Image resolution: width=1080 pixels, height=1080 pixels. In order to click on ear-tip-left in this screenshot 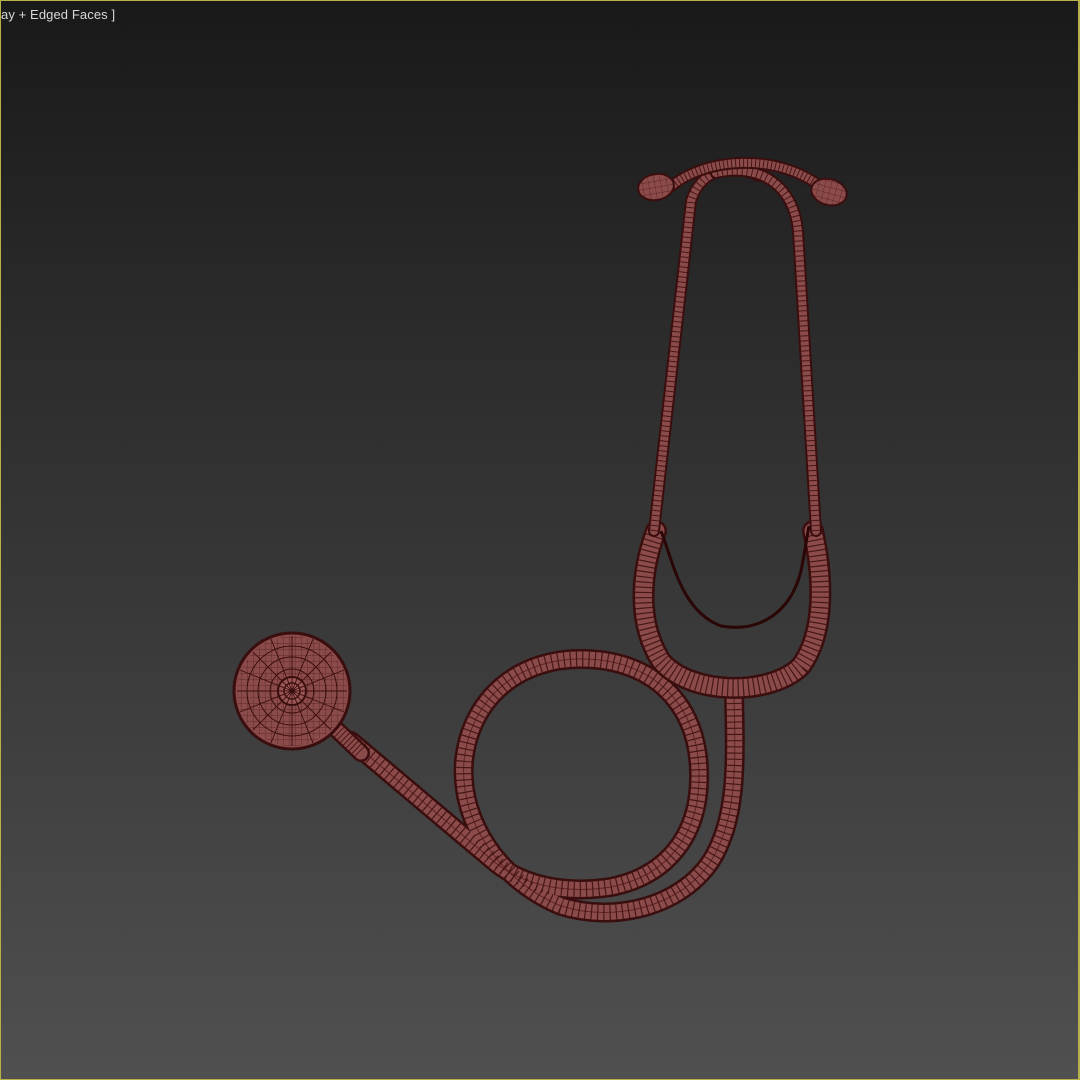, I will do `click(656, 187)`.